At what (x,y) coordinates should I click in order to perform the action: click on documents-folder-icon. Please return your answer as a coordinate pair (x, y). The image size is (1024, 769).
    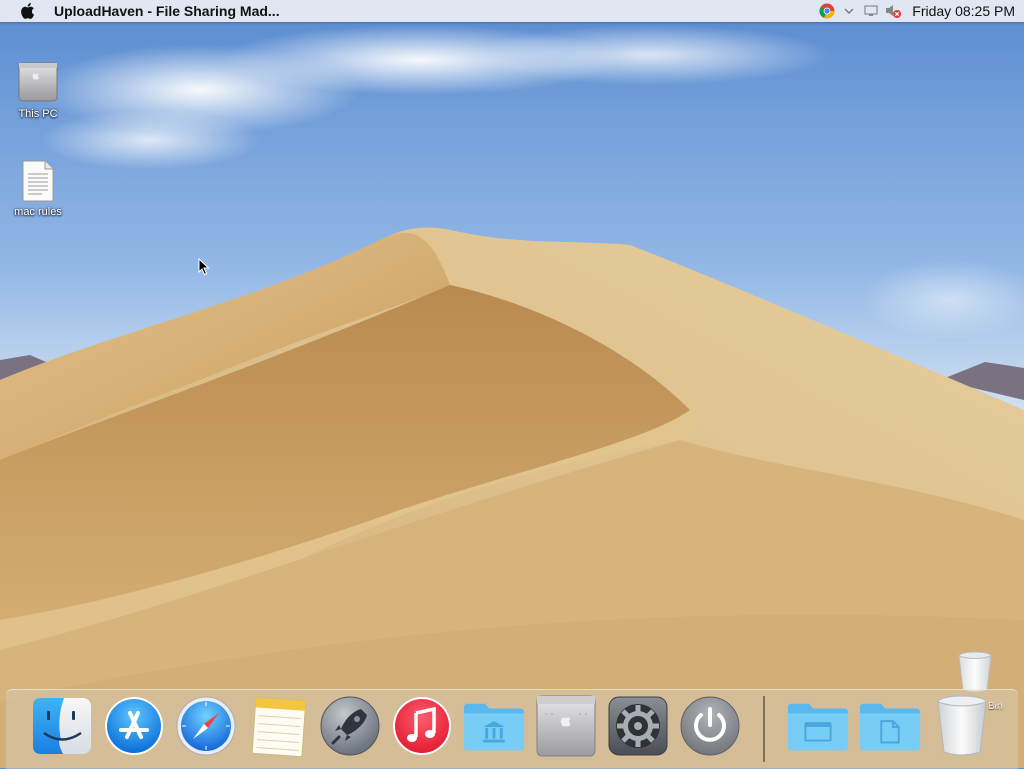
    Looking at the image, I should click on (818, 727).